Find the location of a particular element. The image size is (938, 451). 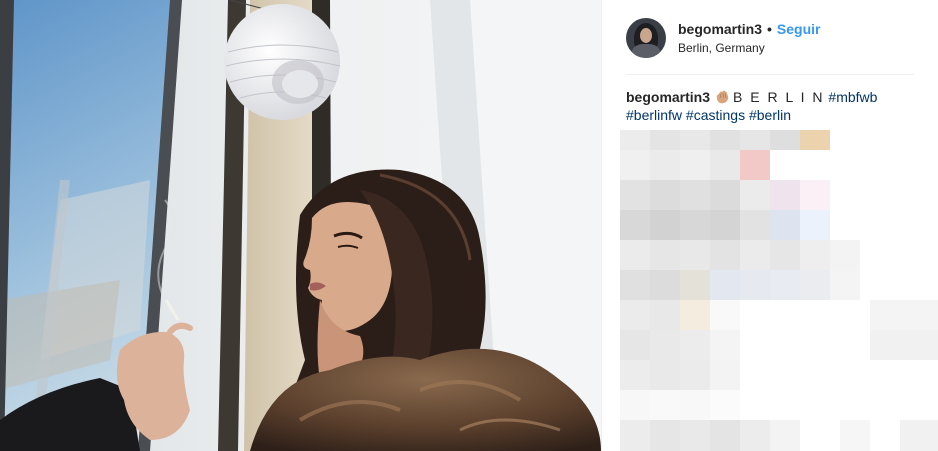

caption-username: begomartin3 is located at coordinates (668, 97).